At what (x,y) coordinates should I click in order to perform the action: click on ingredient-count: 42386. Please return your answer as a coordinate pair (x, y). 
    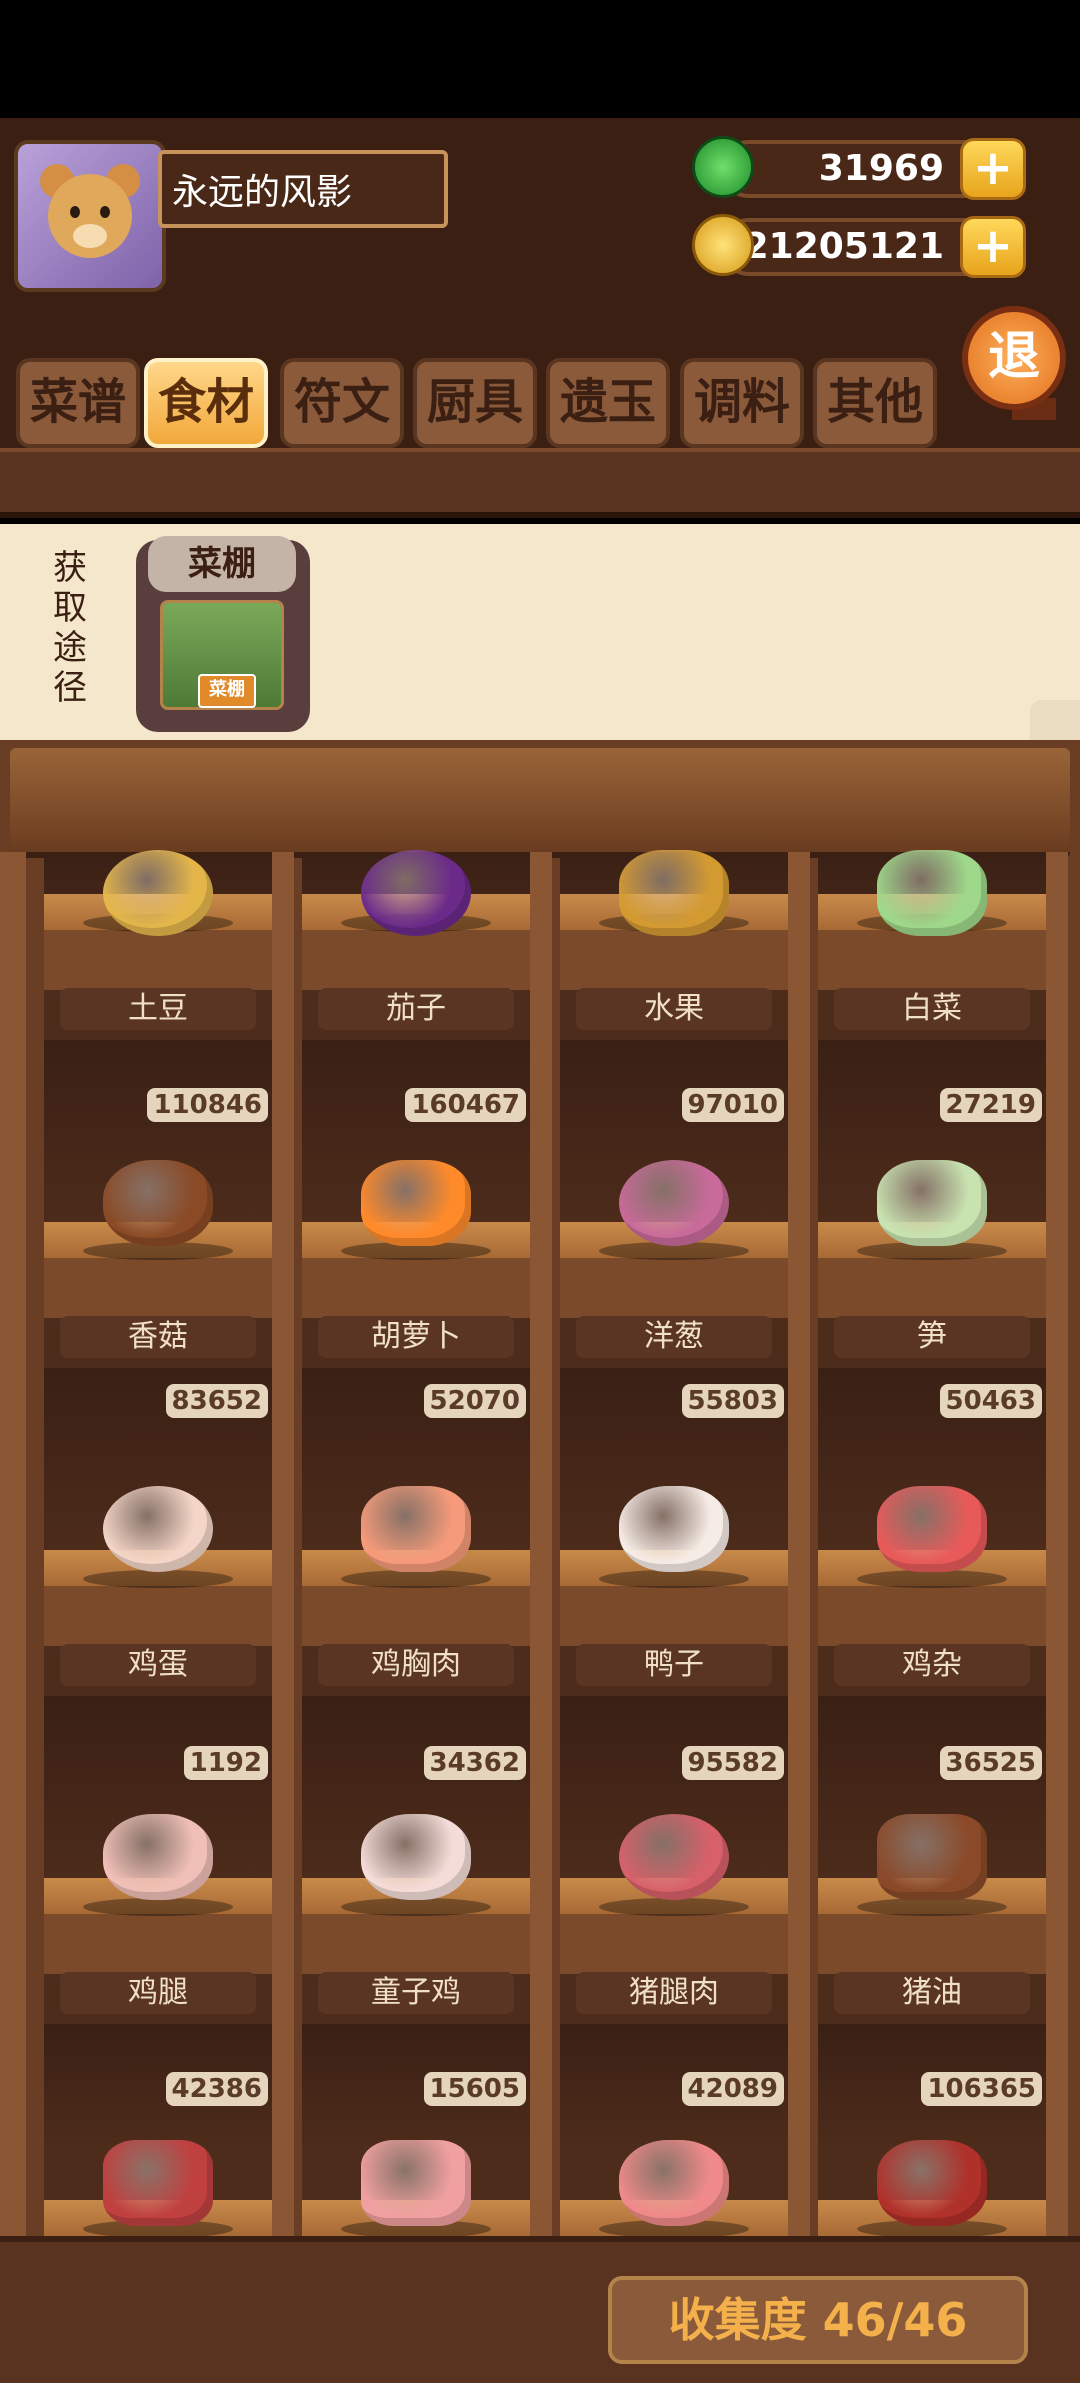
    Looking at the image, I should click on (216, 2089).